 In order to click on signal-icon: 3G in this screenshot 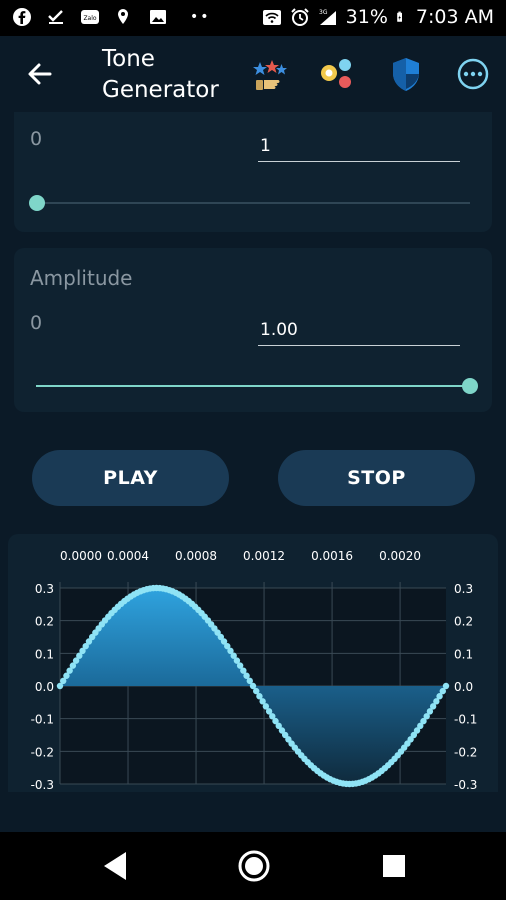, I will do `click(327, 17)`.